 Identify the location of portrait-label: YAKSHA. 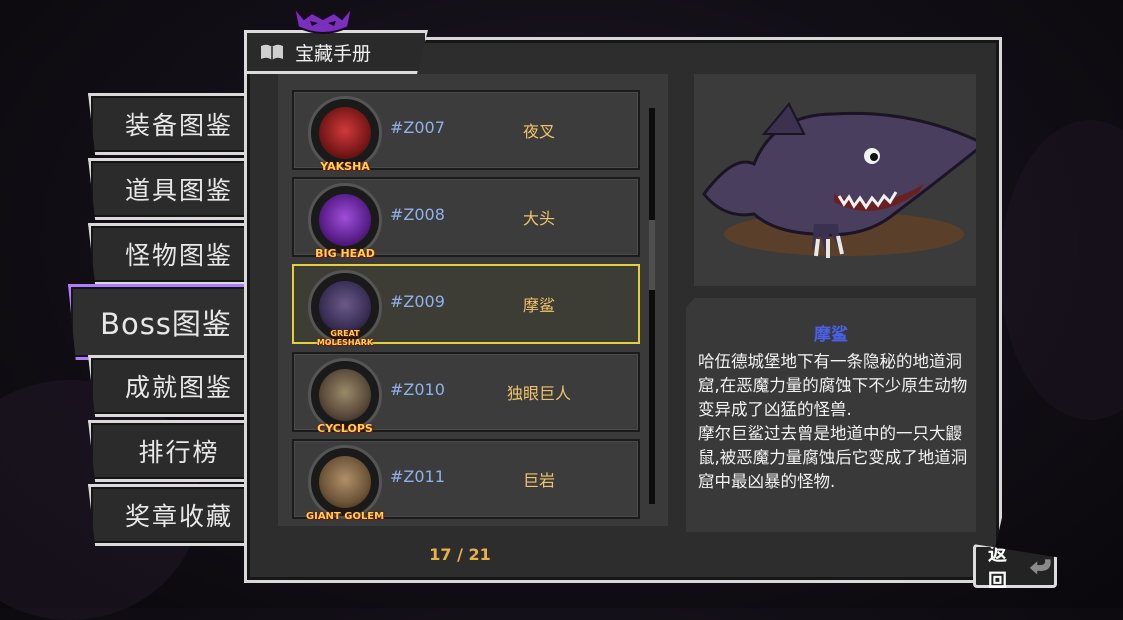
(345, 166).